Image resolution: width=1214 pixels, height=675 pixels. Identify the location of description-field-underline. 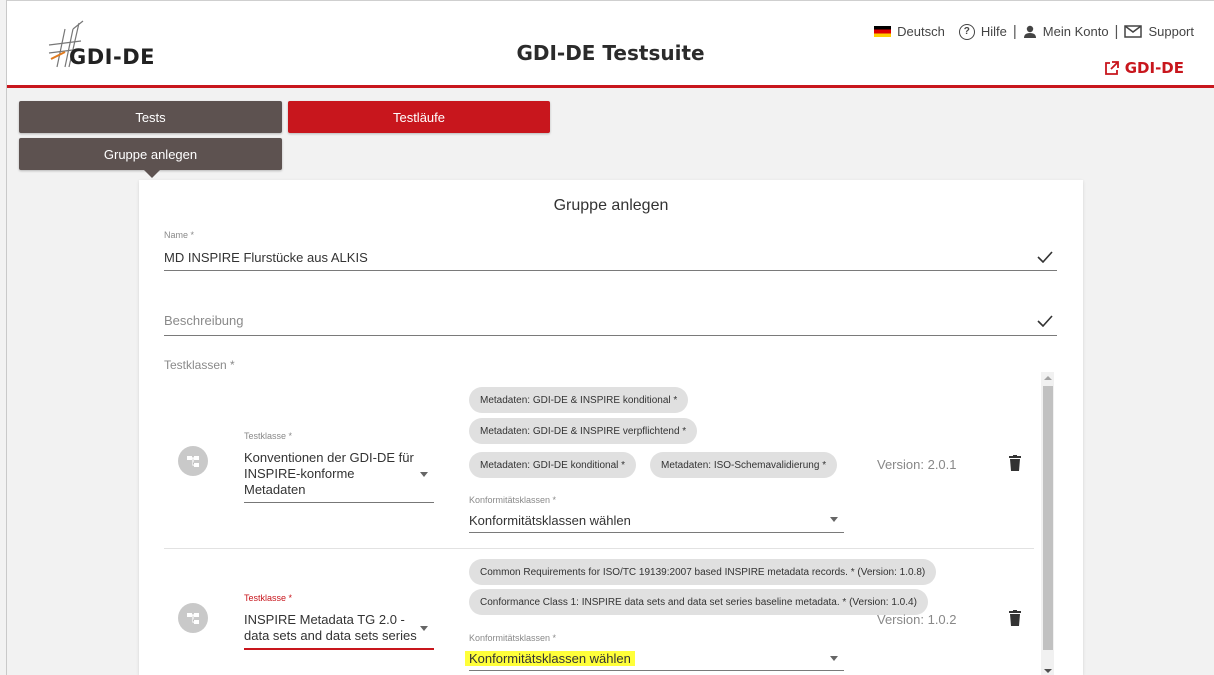
(610, 335).